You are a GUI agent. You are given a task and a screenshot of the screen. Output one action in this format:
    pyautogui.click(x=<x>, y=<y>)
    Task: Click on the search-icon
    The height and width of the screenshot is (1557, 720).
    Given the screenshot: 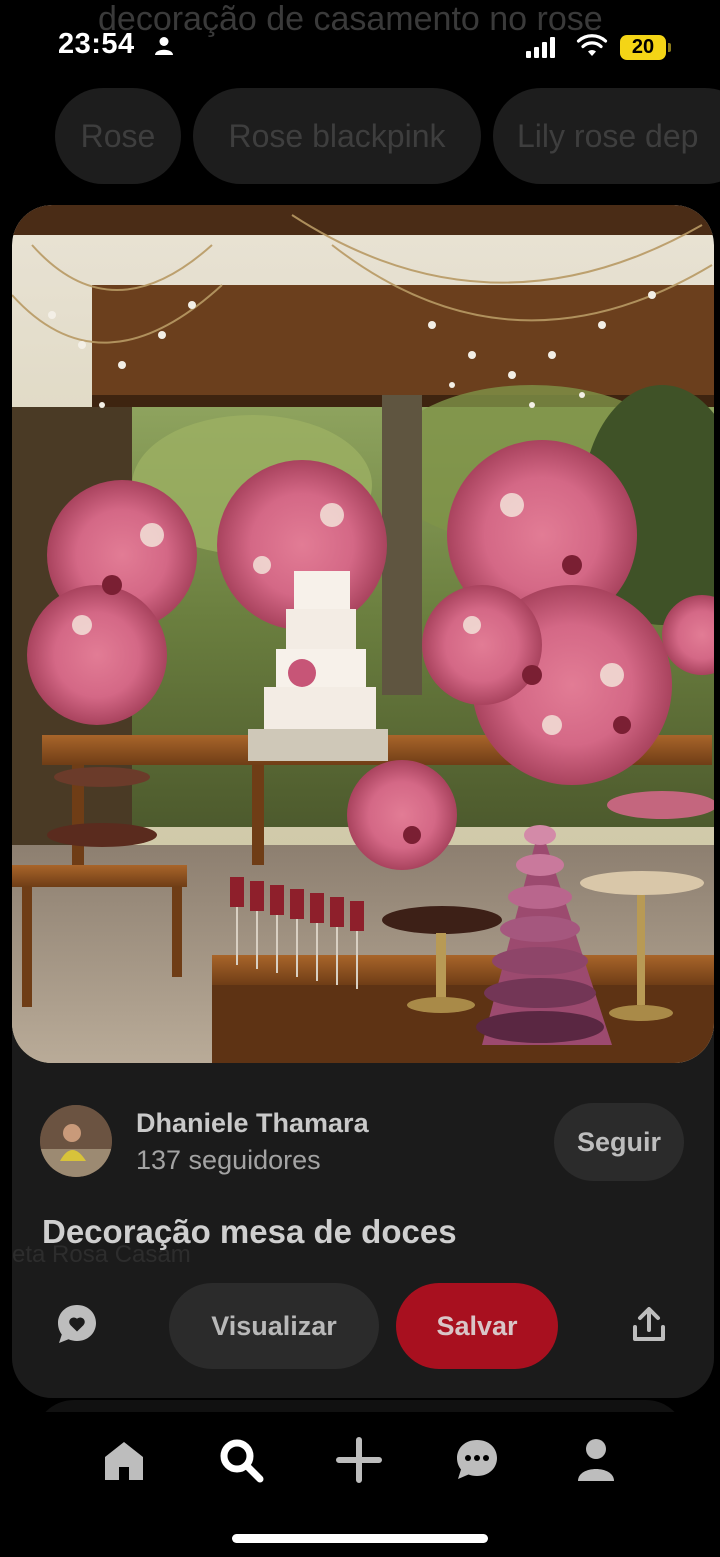 What is the action you would take?
    pyautogui.click(x=242, y=1461)
    